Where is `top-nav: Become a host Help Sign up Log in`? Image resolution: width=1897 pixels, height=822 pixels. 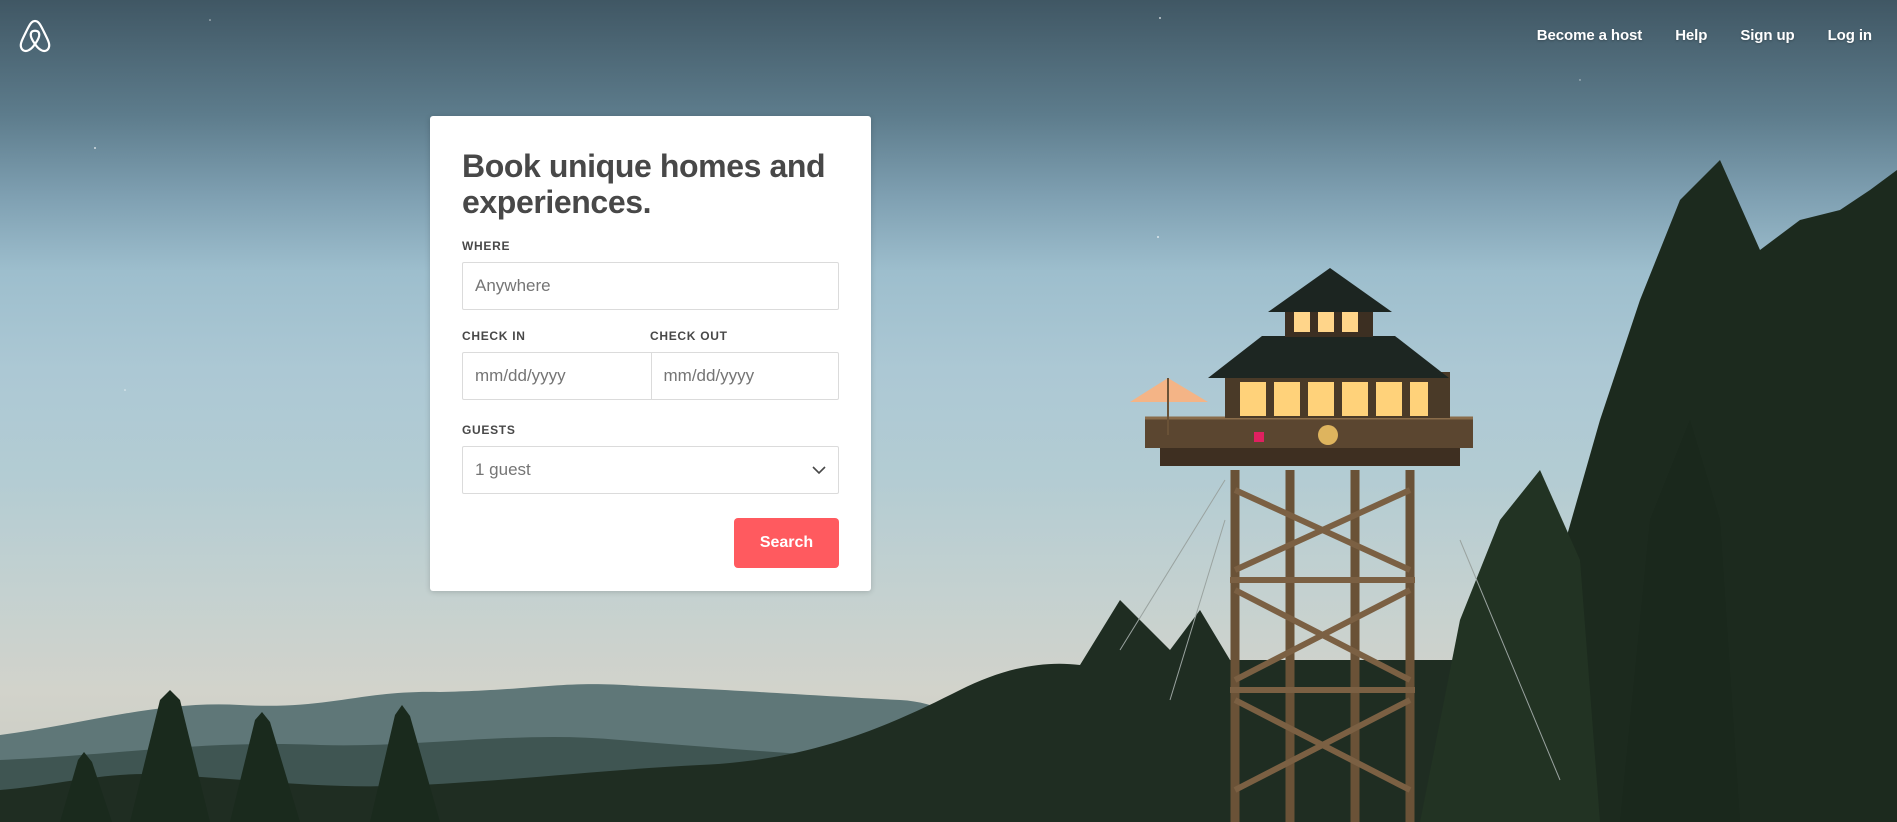 top-nav: Become a host Help Sign up Log in is located at coordinates (1704, 36).